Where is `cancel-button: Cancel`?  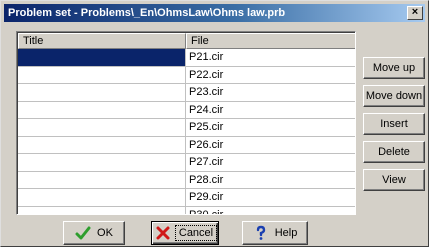 cancel-button: Cancel is located at coordinates (185, 233).